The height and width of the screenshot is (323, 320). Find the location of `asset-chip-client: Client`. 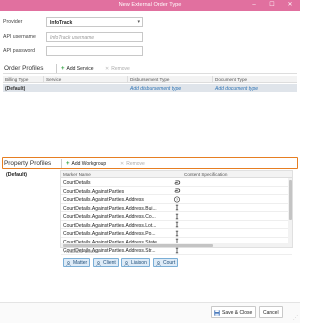

asset-chip-client: Client is located at coordinates (106, 262).